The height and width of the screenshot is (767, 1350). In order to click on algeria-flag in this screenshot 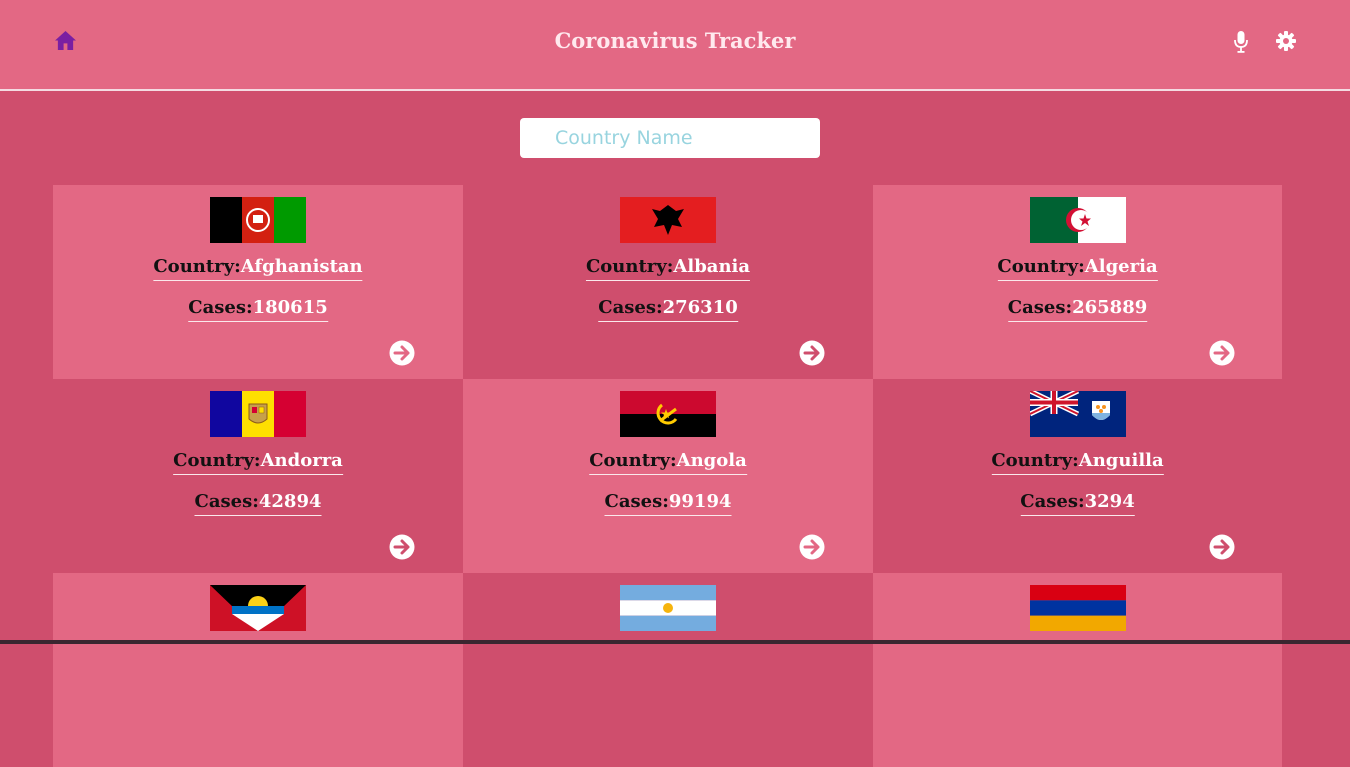, I will do `click(1077, 220)`.